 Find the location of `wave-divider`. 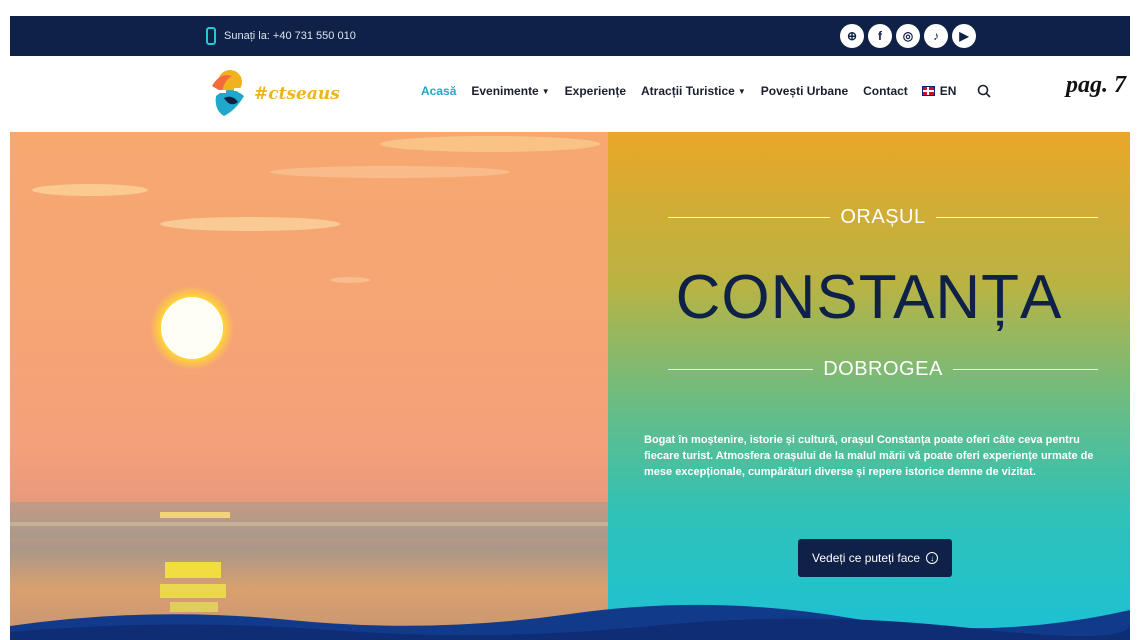

wave-divider is located at coordinates (570, 622).